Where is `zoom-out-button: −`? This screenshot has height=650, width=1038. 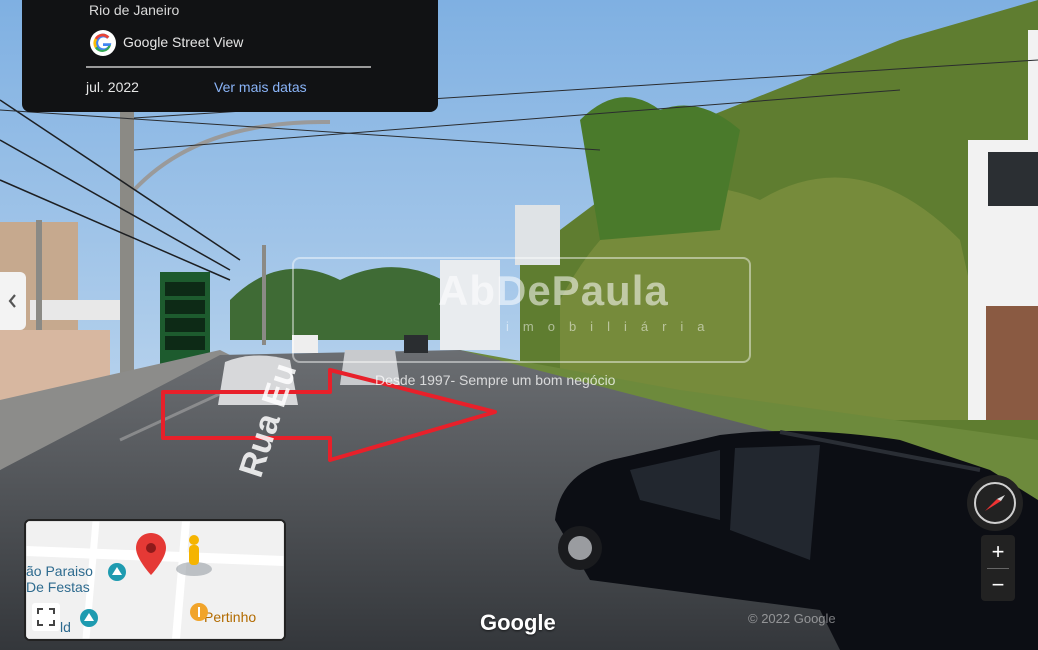 zoom-out-button: − is located at coordinates (998, 585).